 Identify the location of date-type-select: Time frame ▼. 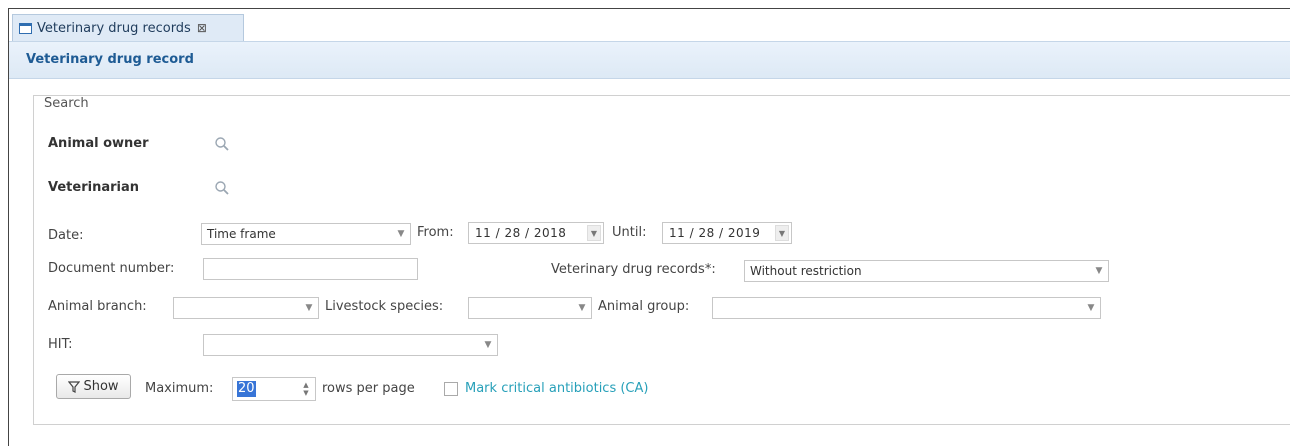
(306, 234).